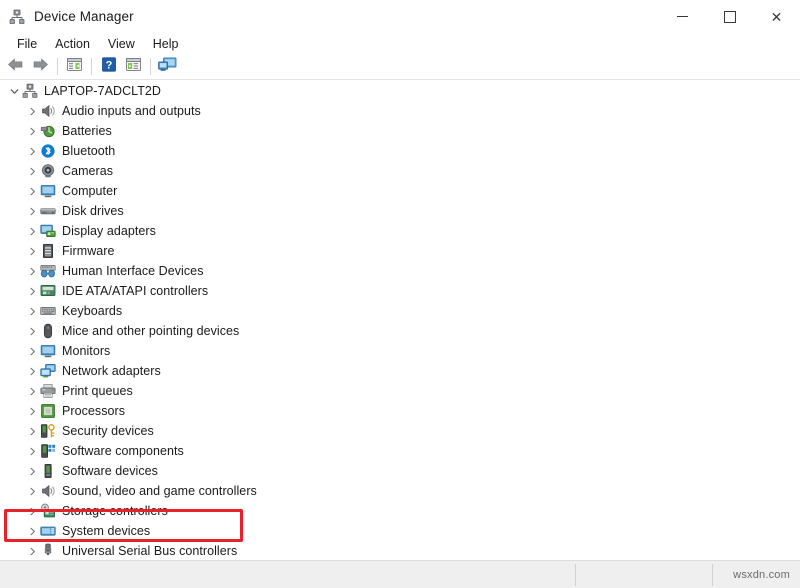 The image size is (800, 588). I want to click on chevron-down-icon, so click(14, 91).